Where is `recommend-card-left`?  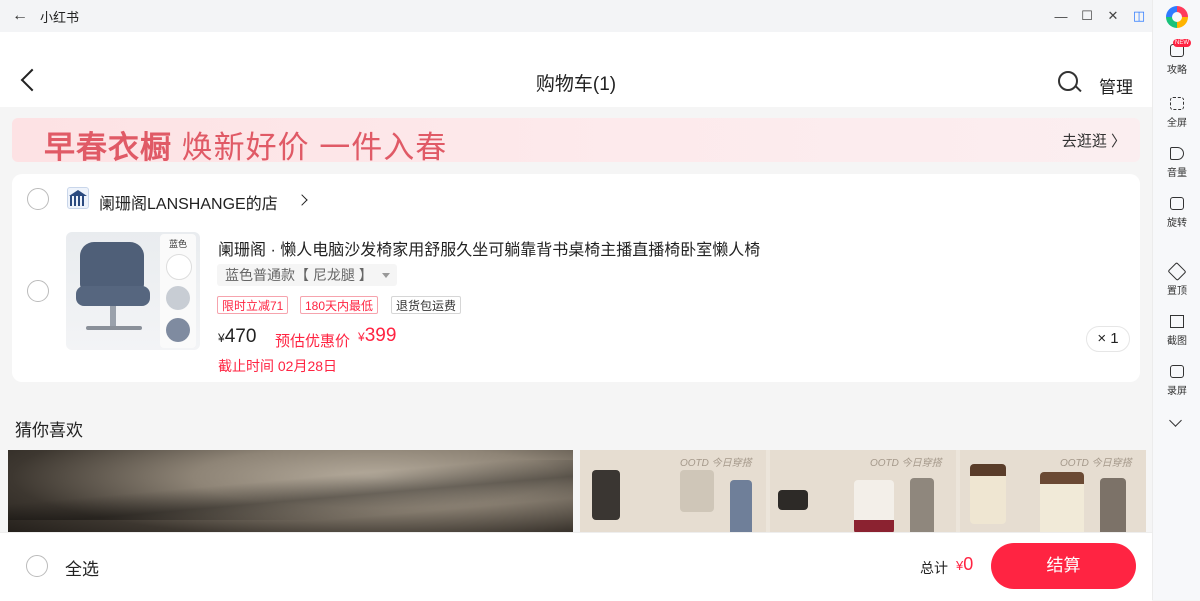
recommend-card-left is located at coordinates (290, 495).